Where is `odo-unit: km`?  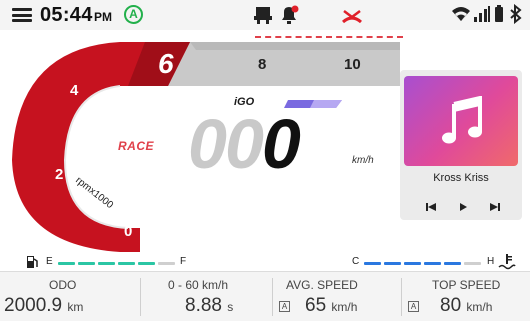
odo-unit: km is located at coordinates (75, 307).